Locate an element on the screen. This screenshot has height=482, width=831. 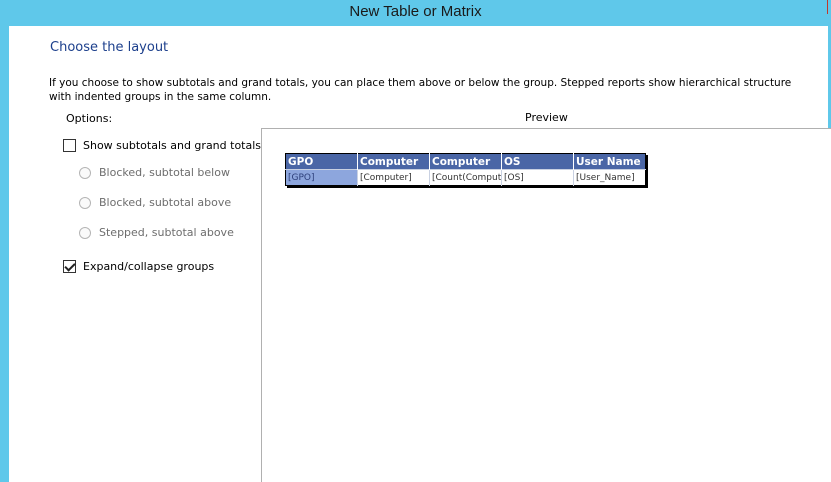
preview-data-cell: [User_Name] is located at coordinates (609, 177).